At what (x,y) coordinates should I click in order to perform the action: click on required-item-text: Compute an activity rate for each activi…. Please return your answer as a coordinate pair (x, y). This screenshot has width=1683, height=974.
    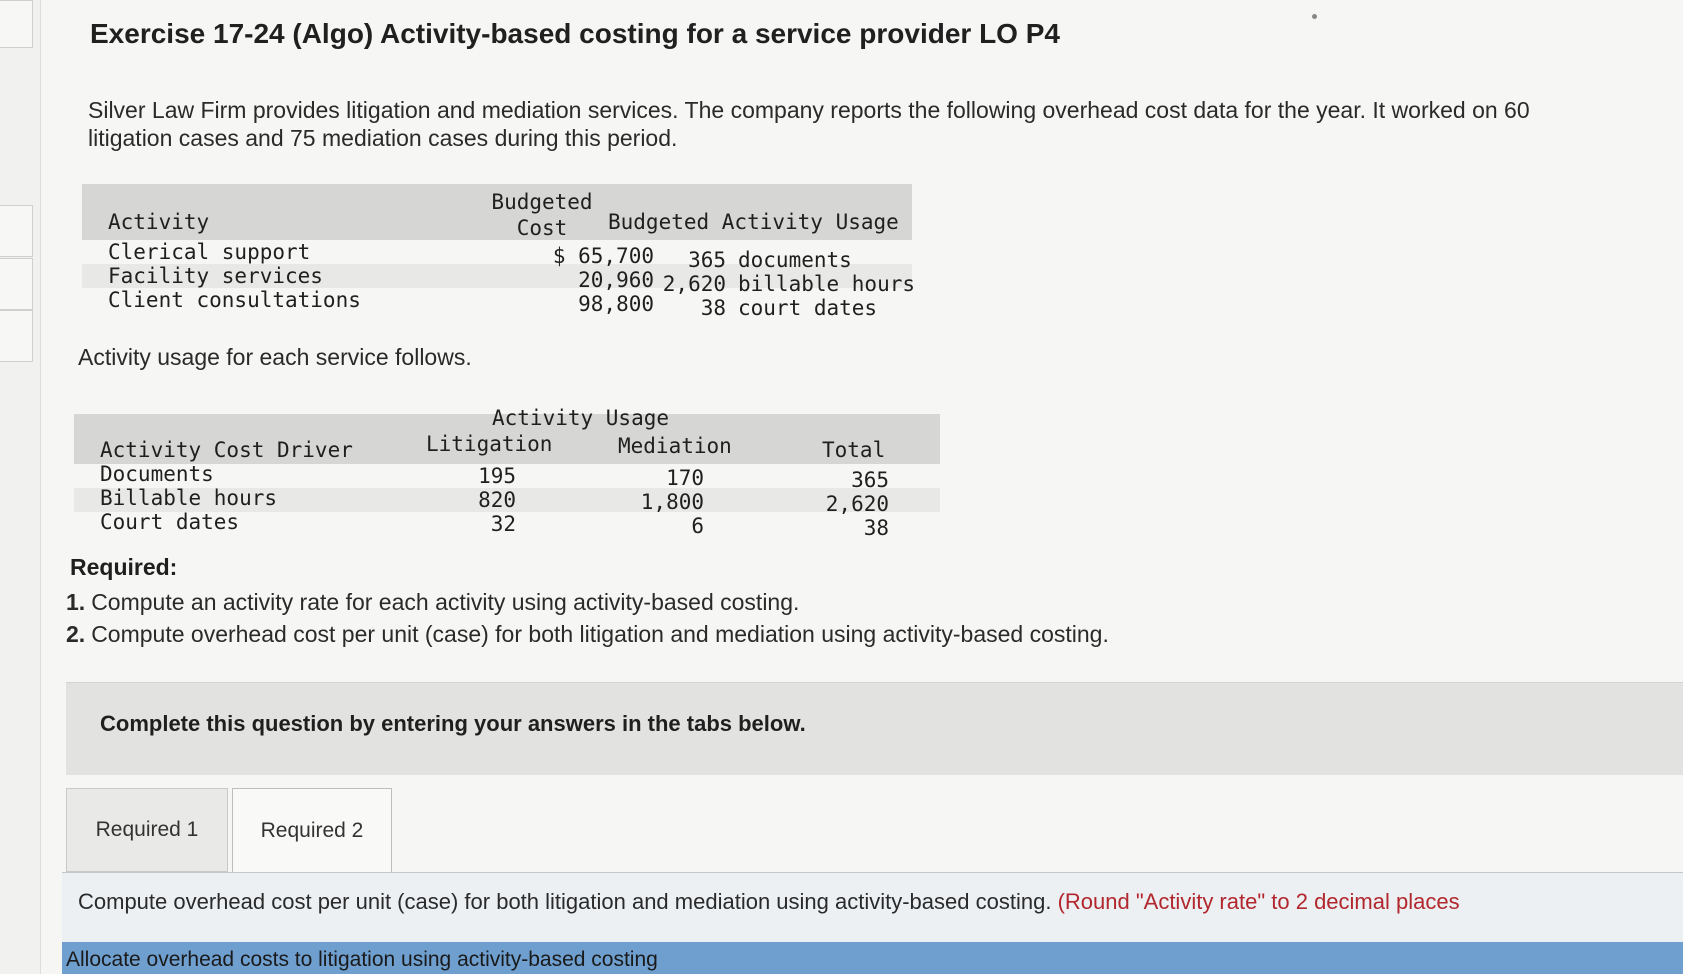
    Looking at the image, I should click on (445, 602).